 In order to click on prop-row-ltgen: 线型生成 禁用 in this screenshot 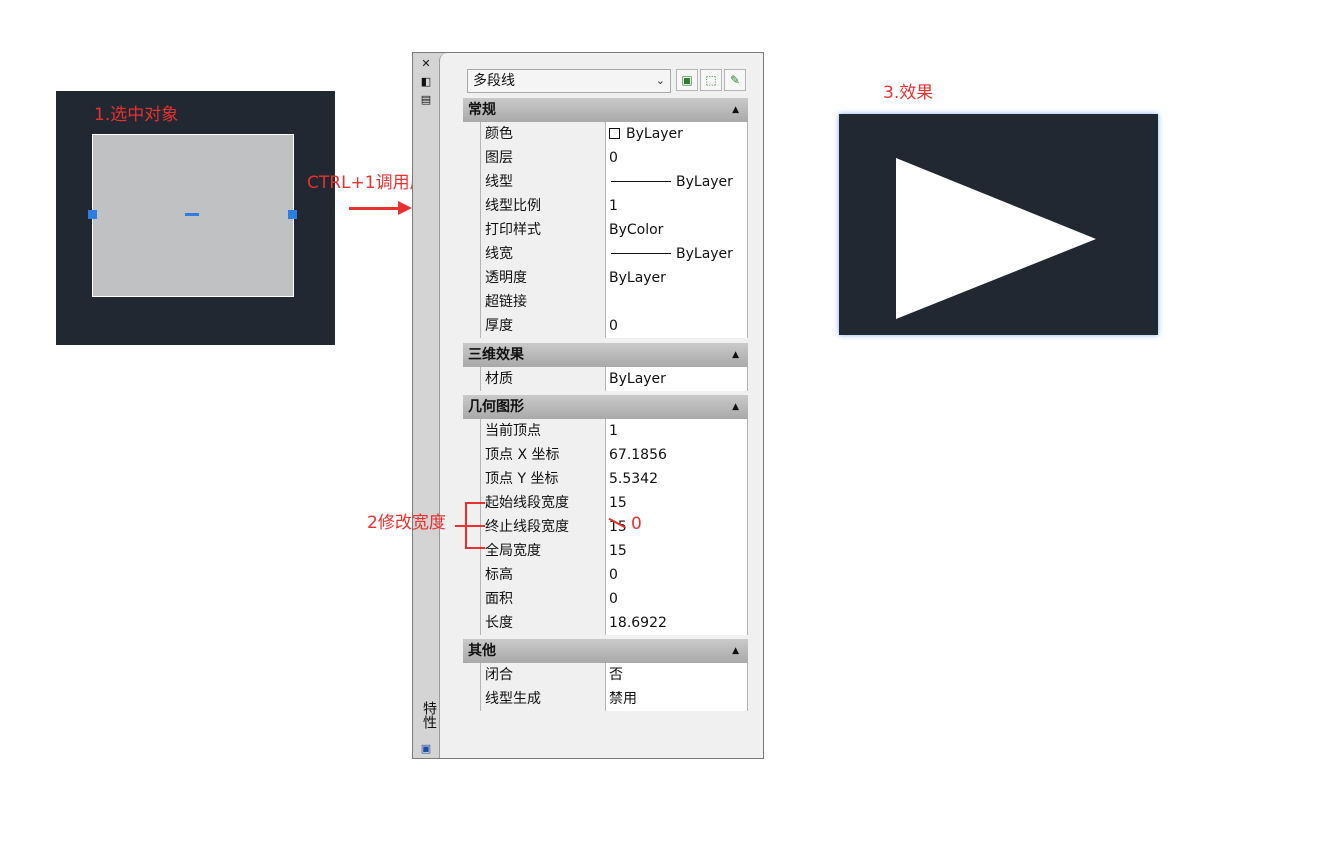, I will do `click(614, 699)`.